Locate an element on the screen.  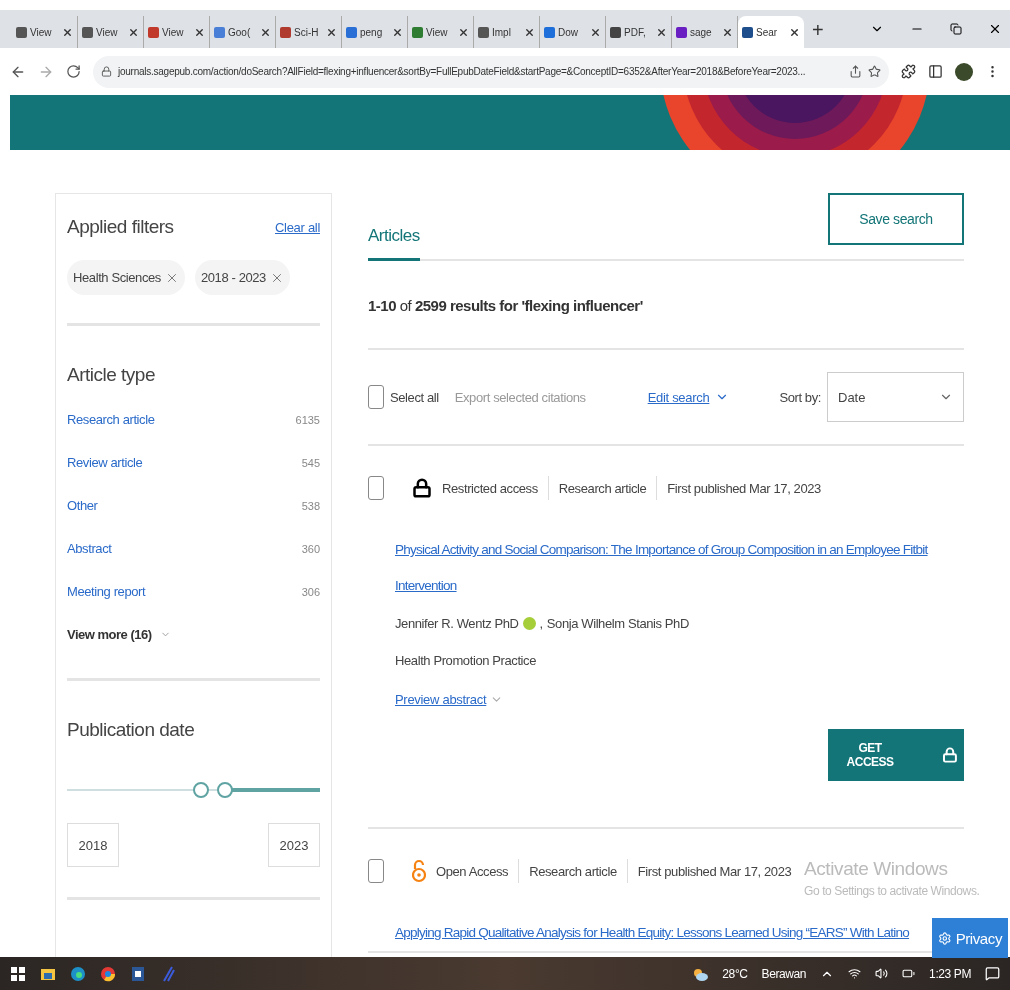
select-all-checkbox is located at coordinates (376, 397).